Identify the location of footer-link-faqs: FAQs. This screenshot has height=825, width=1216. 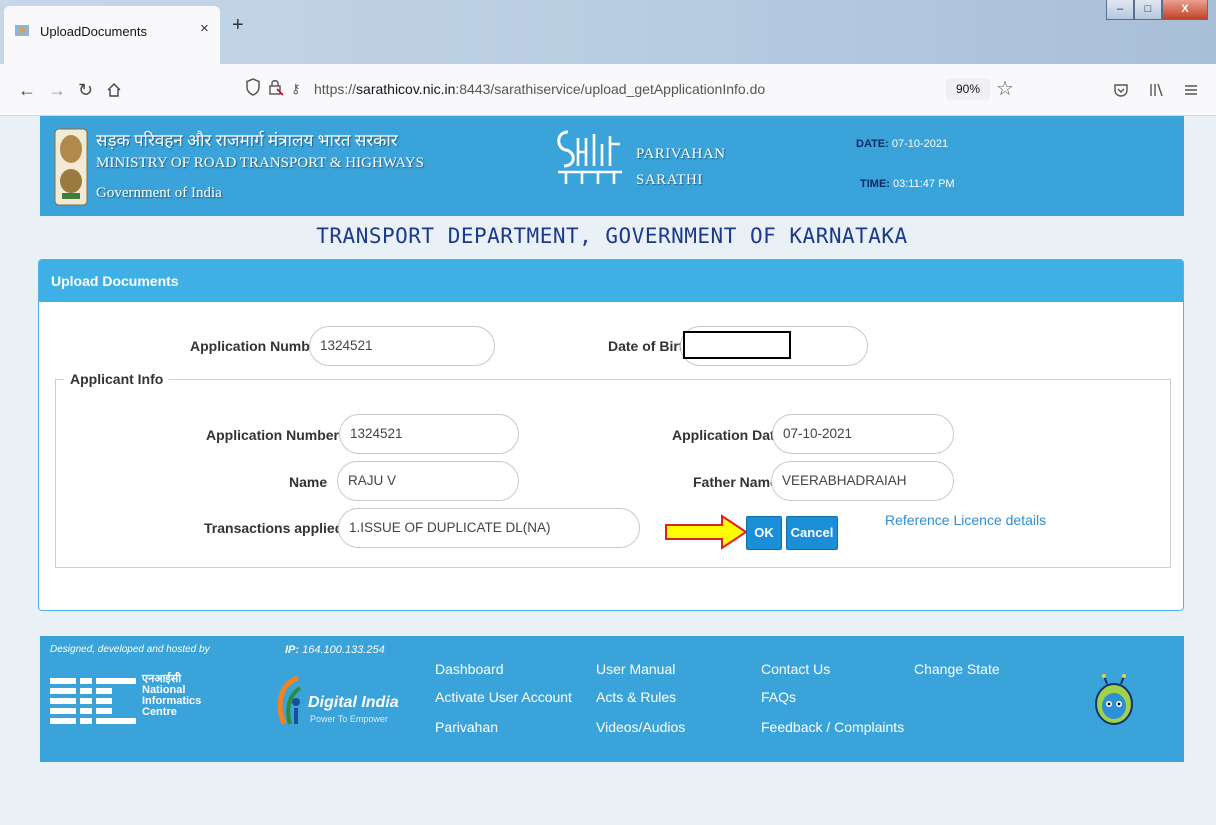
(778, 697).